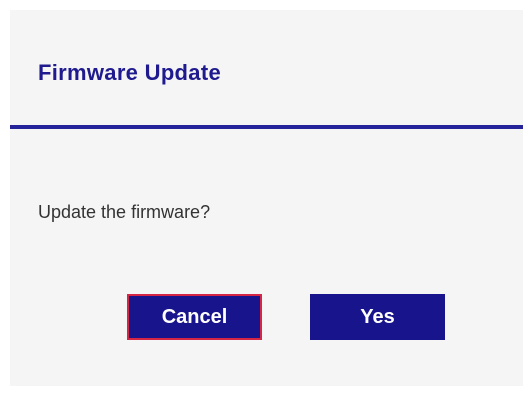  I want to click on cancel-button: Cancel, so click(194, 317).